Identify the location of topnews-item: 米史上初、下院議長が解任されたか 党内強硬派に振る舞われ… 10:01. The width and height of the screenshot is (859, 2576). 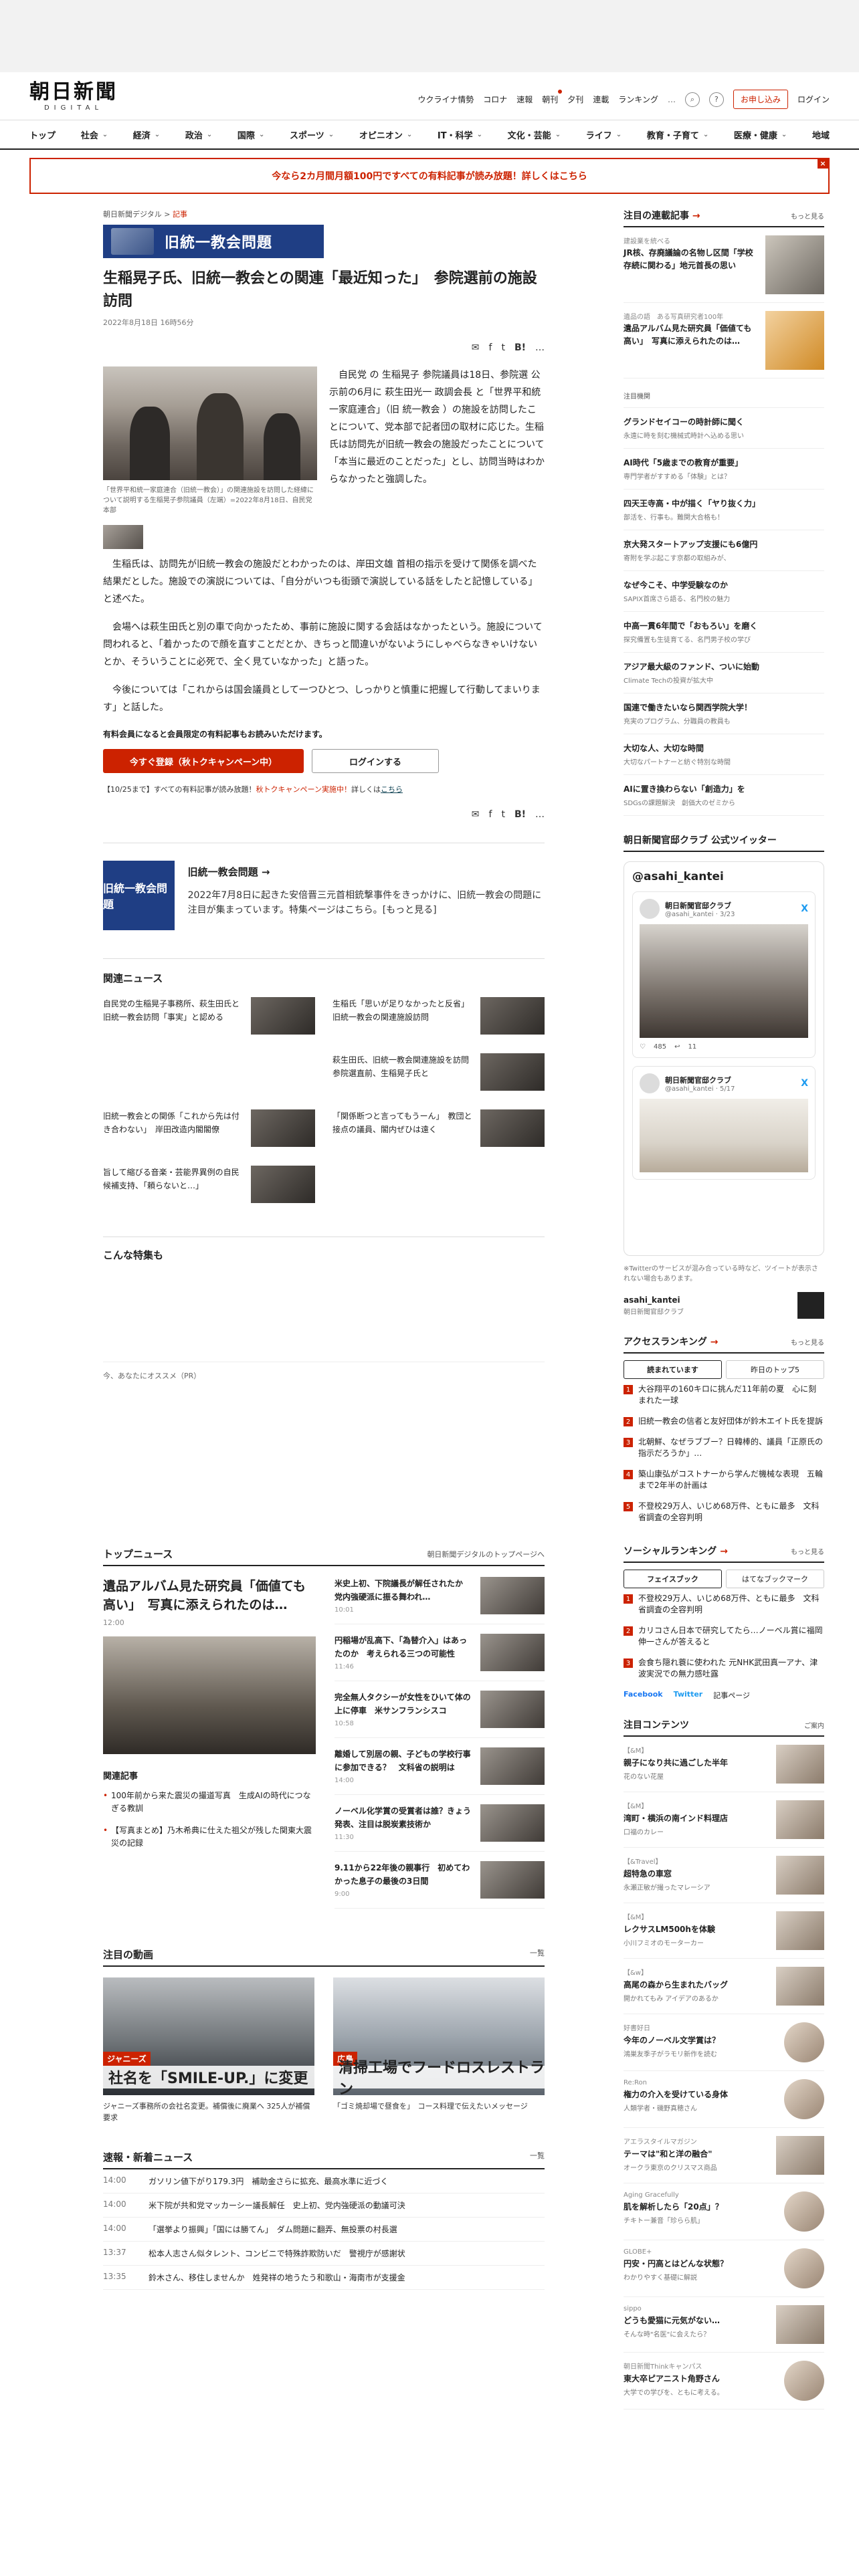
(440, 1601).